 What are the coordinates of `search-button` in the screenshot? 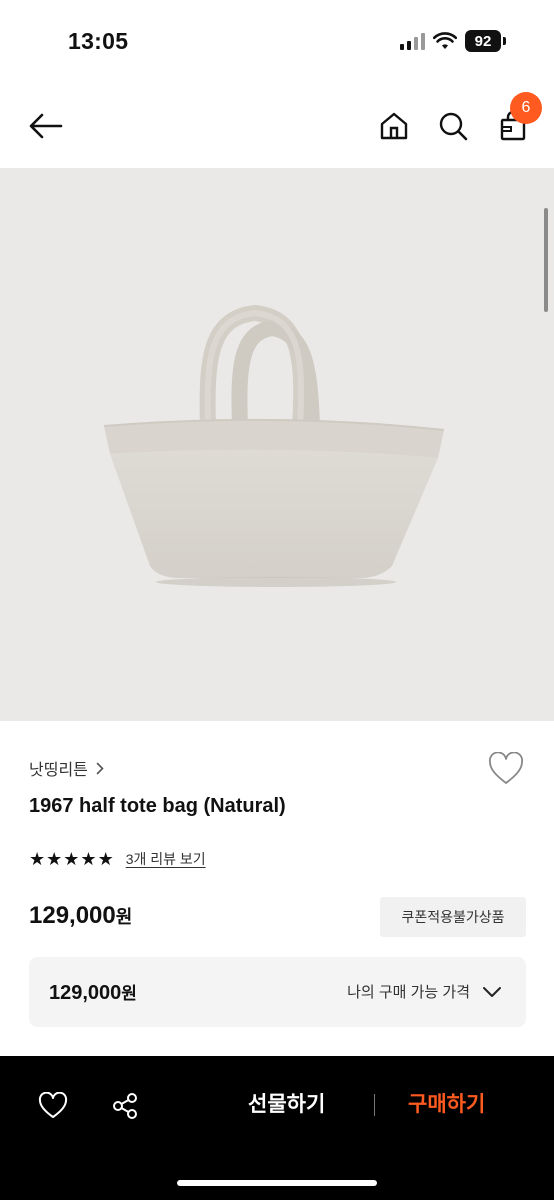 It's located at (453, 126).